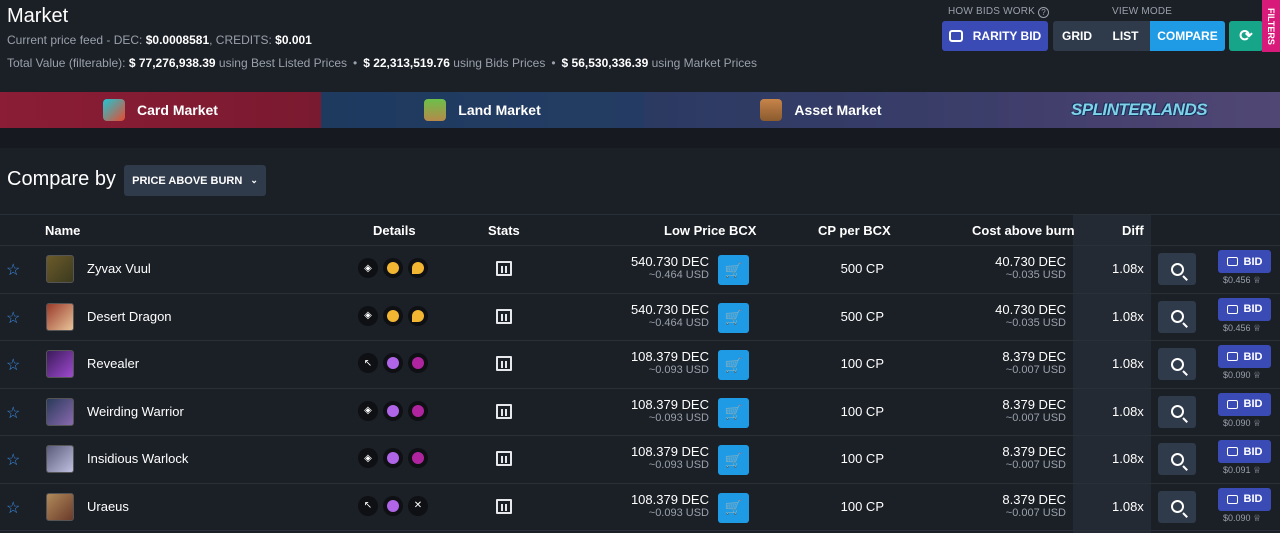 Image resolution: width=1280 pixels, height=533 pixels. I want to click on compare-by-dropdown: PRICE ABOVE BURN ⌄, so click(195, 180).